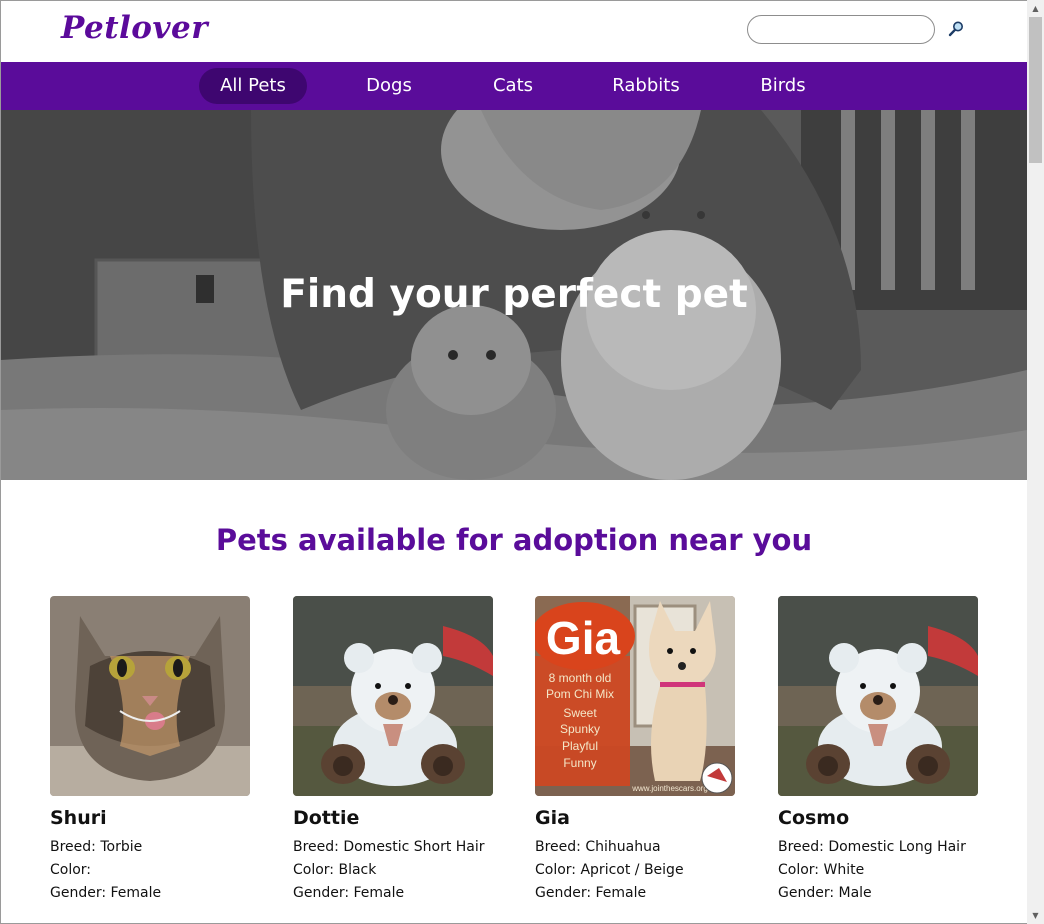  What do you see at coordinates (956, 29) in the screenshot?
I see `search-icon` at bounding box center [956, 29].